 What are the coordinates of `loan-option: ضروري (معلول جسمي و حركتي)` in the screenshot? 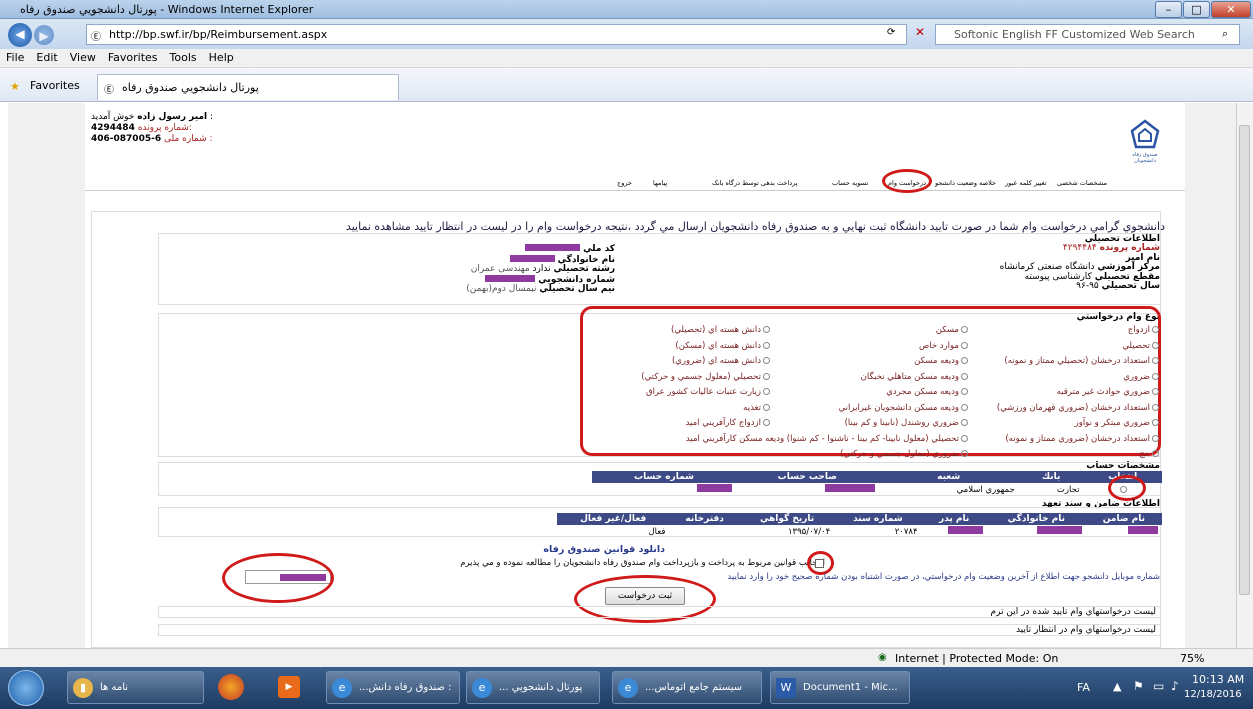 It's located at (824, 455).